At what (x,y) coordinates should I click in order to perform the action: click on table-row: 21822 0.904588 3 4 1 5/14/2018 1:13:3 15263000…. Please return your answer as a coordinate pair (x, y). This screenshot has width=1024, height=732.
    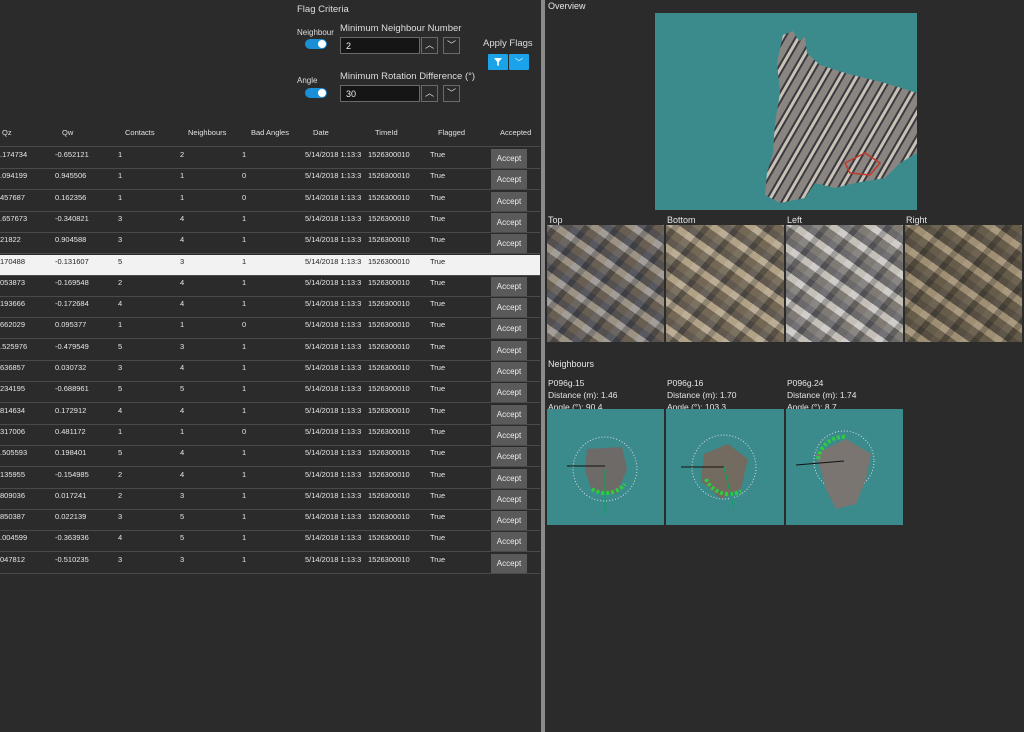
    Looking at the image, I should click on (270, 244).